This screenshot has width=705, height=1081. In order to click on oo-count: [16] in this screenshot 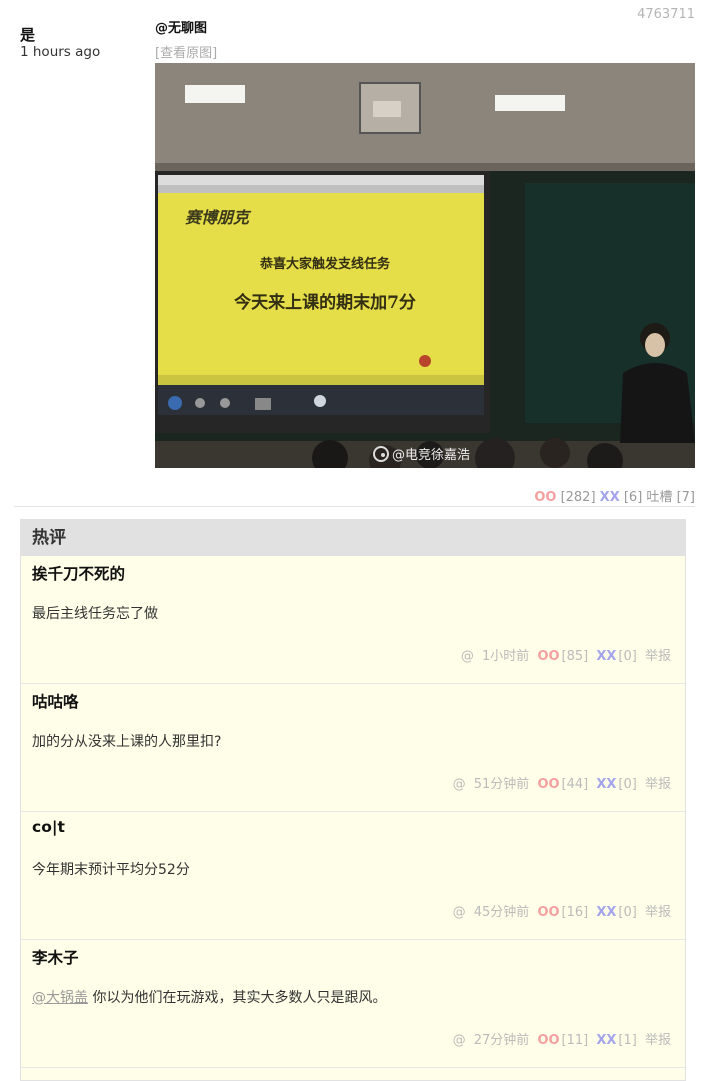, I will do `click(575, 912)`.